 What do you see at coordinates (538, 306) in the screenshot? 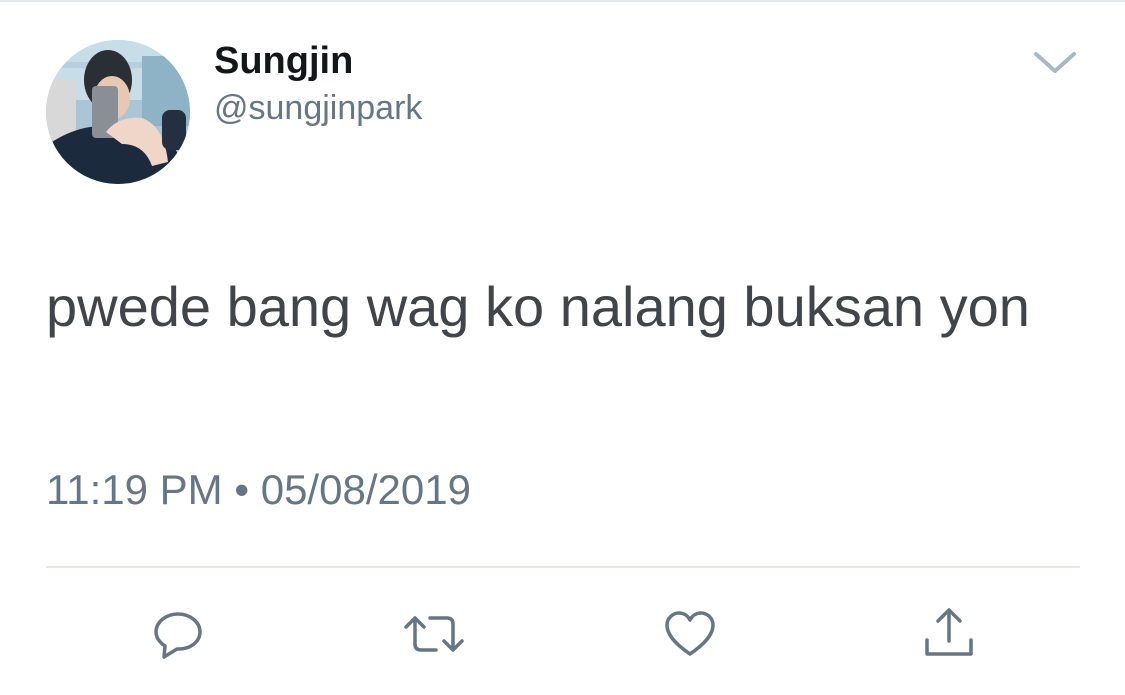
I see `tweet-text: pwede bang wag ko nalang buksan yon` at bounding box center [538, 306].